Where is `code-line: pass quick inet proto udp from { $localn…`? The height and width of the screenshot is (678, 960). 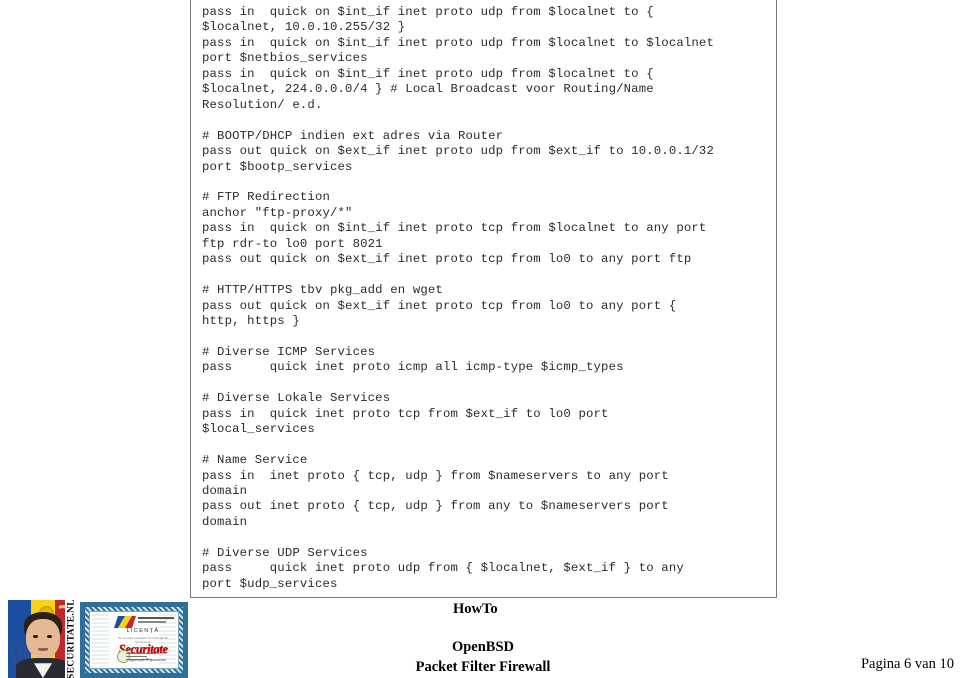 code-line: pass quick inet proto udp from { $localn… is located at coordinates (443, 568).